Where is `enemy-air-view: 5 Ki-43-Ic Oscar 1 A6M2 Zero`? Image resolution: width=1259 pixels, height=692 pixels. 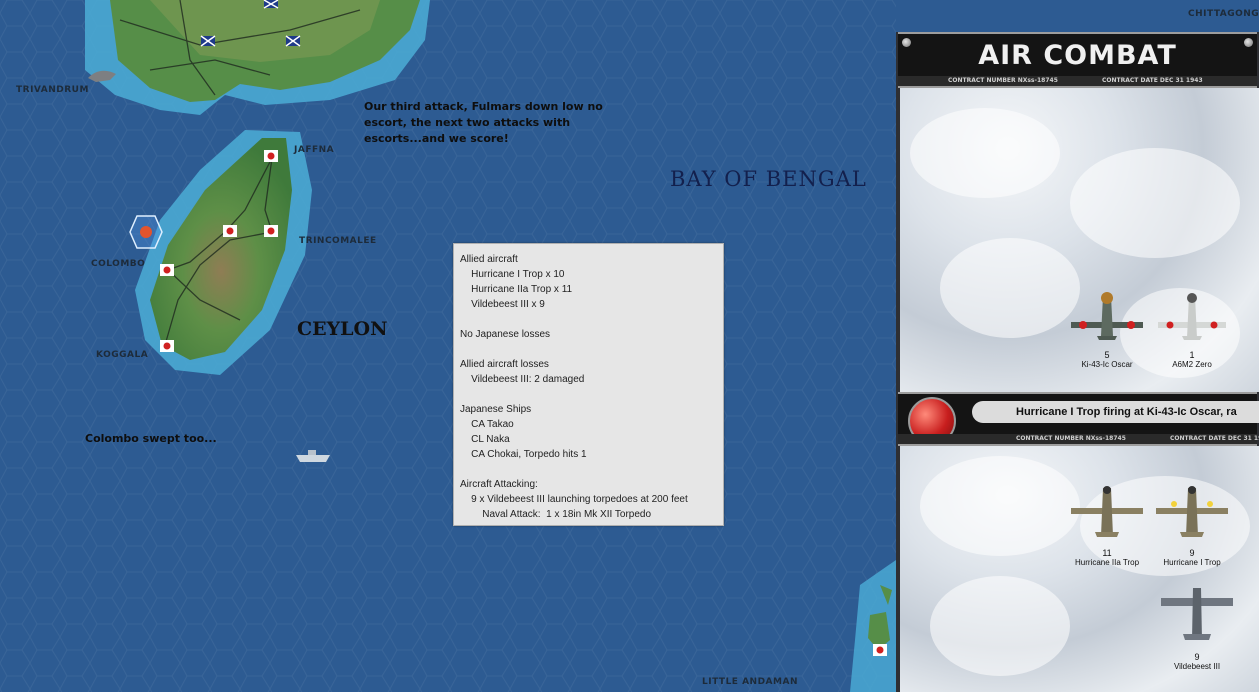
enemy-air-view: 5 Ki-43-Ic Oscar 1 A6M2 Zero is located at coordinates (1079, 240).